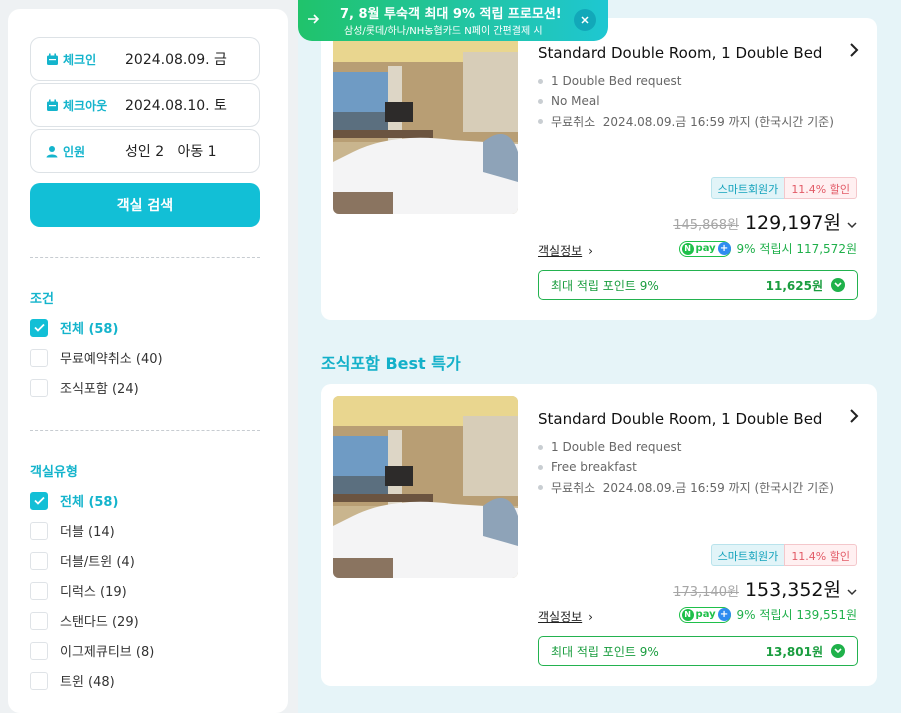  Describe the element at coordinates (794, 285) in the screenshot. I see `points-value: 11,625원` at that location.